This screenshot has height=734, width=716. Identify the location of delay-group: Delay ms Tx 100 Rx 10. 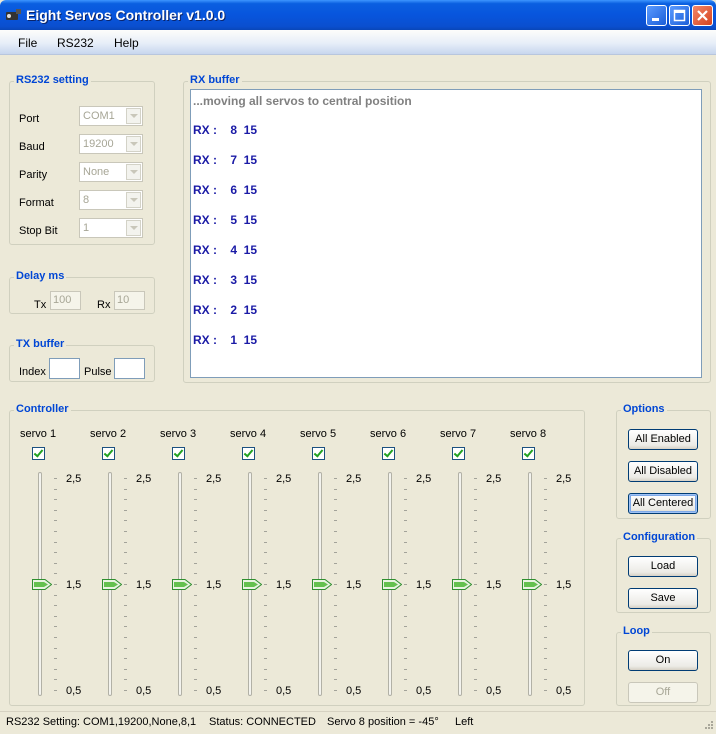
(82, 292).